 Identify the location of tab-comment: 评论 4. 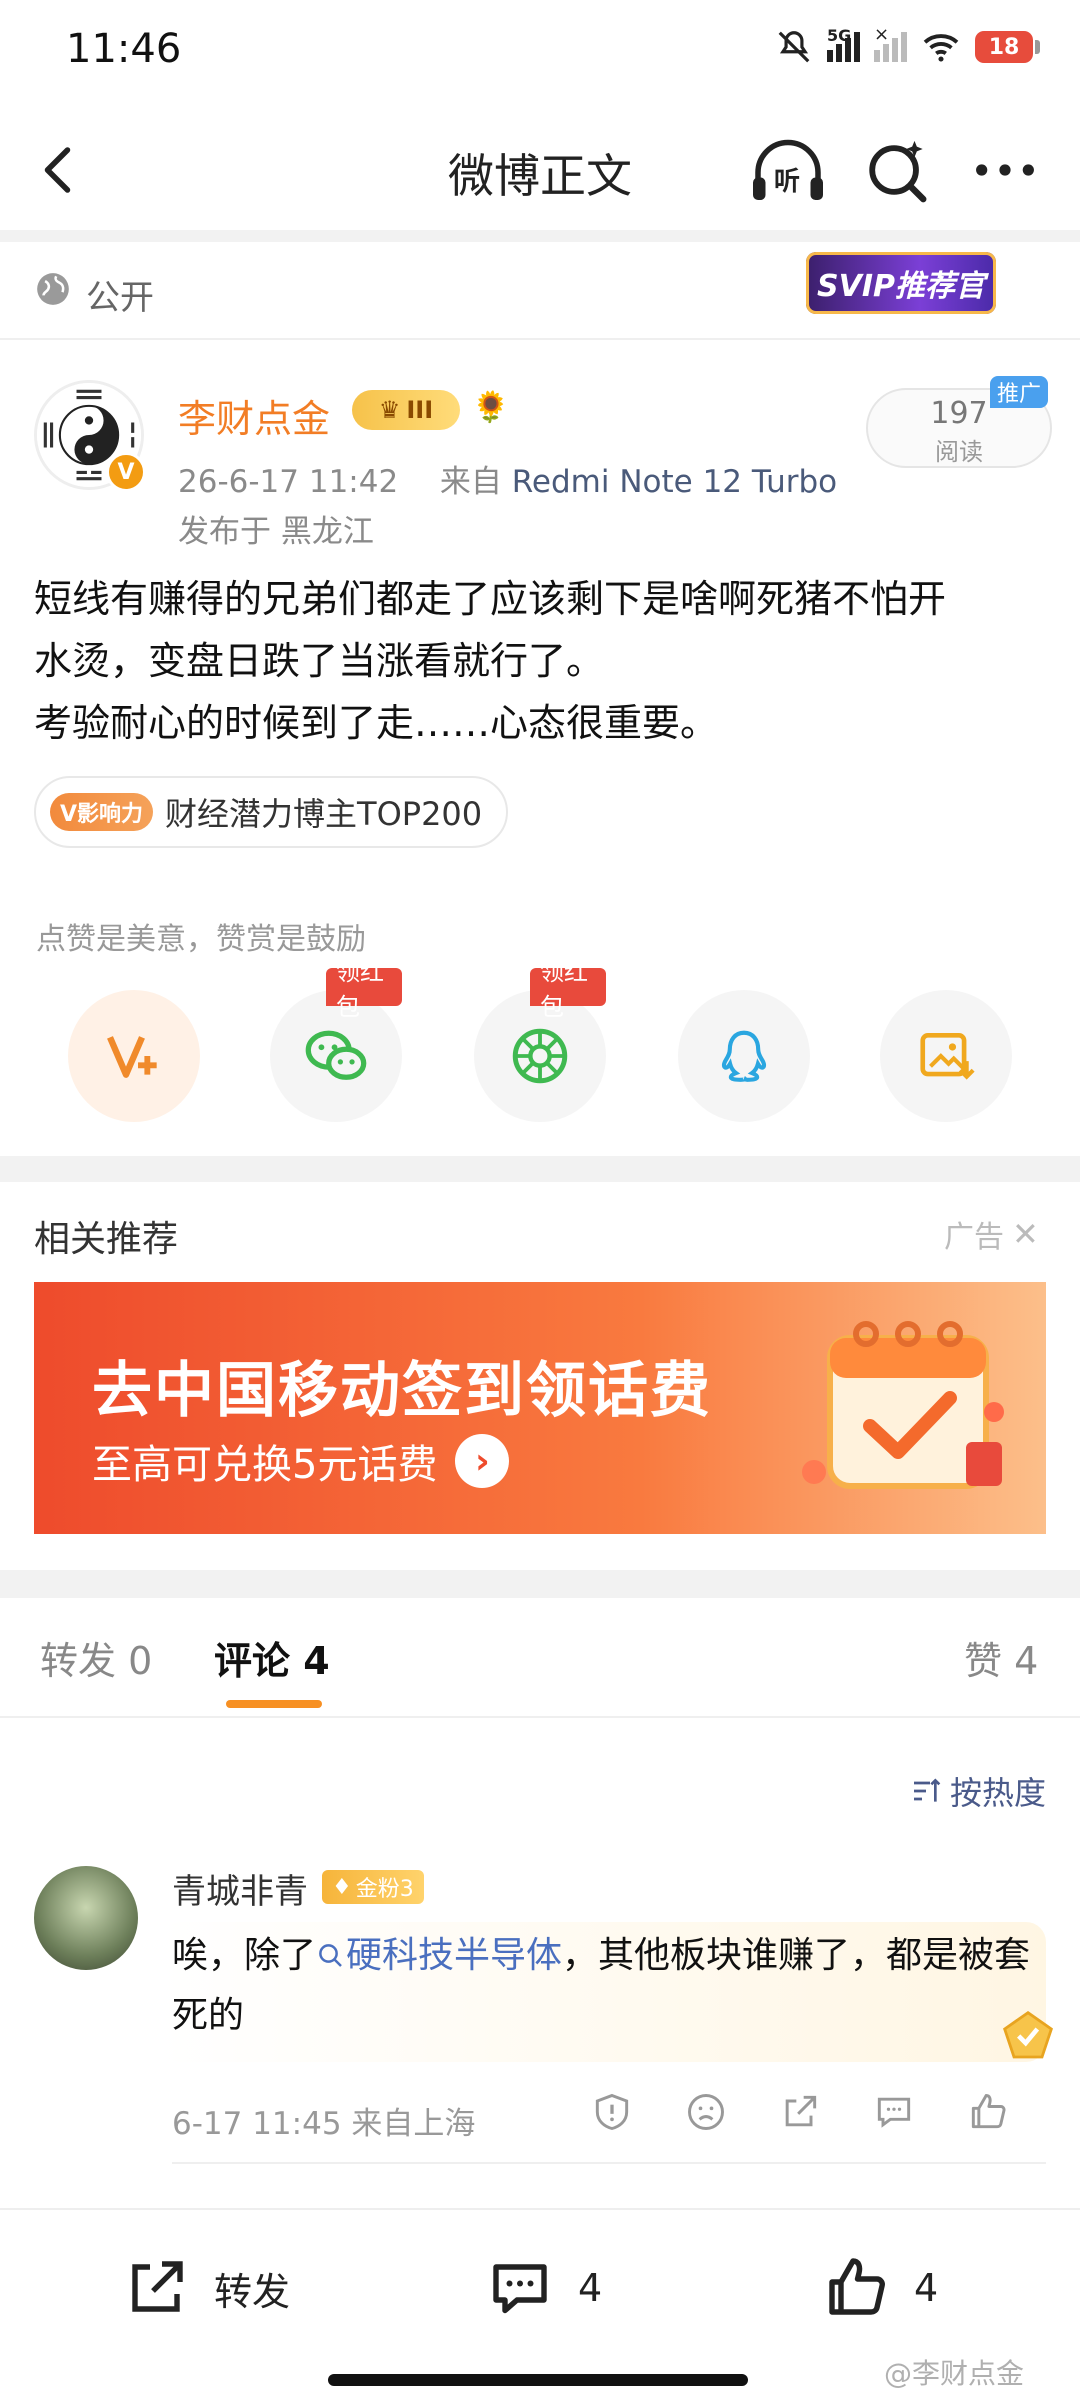
(272, 1657).